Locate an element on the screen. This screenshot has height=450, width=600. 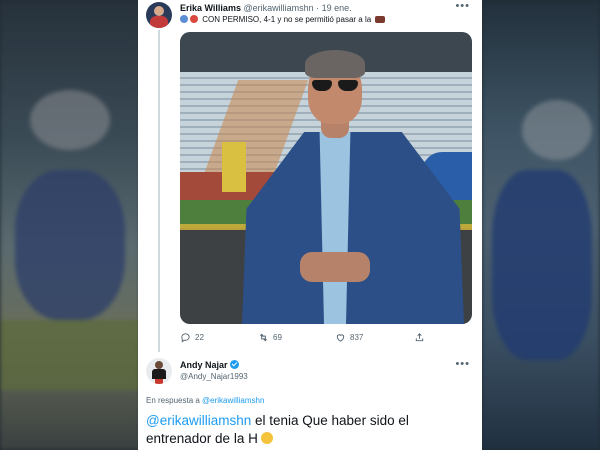
author-handle: @erikawilliamshn is located at coordinates (278, 8).